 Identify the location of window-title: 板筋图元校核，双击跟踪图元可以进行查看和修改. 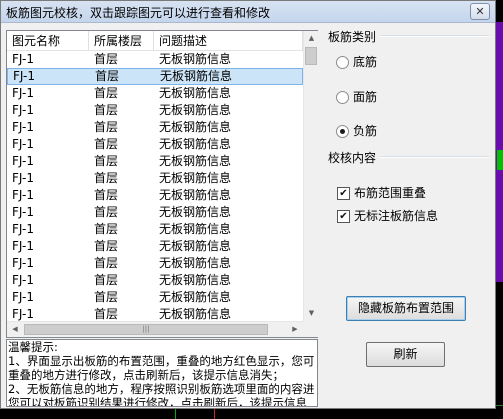
(138, 13).